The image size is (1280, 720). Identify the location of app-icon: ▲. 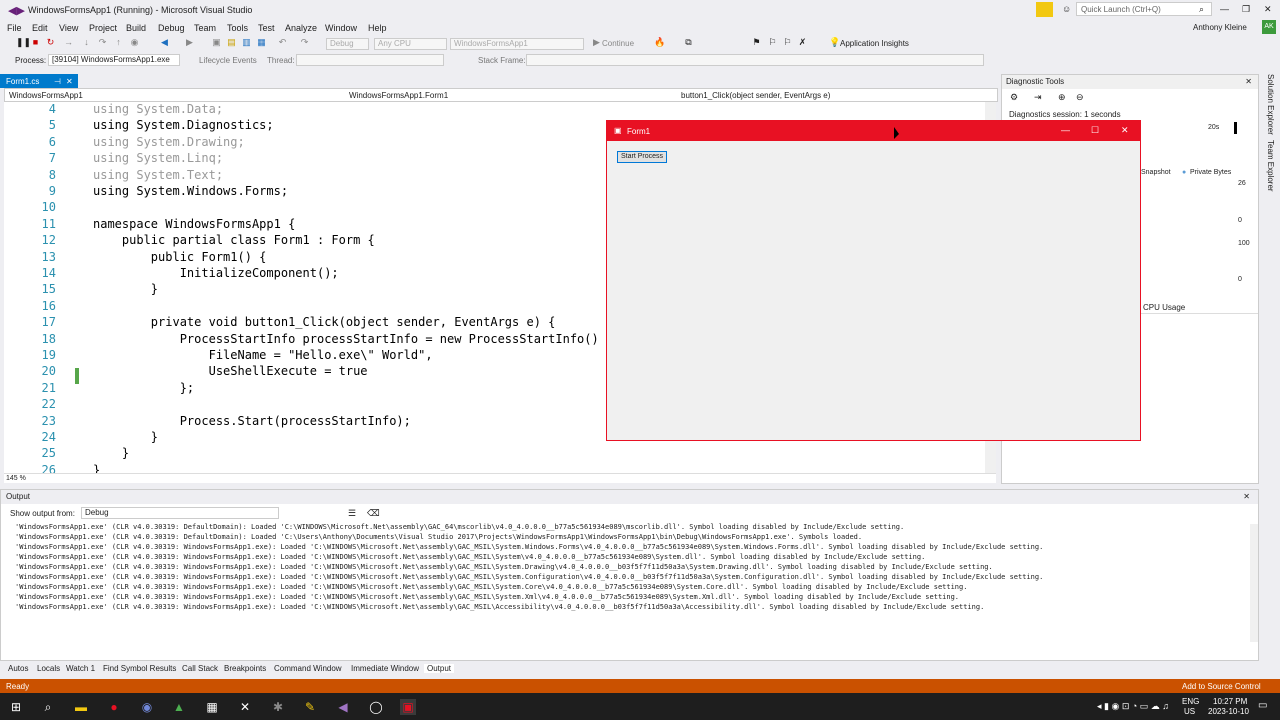
(179, 707).